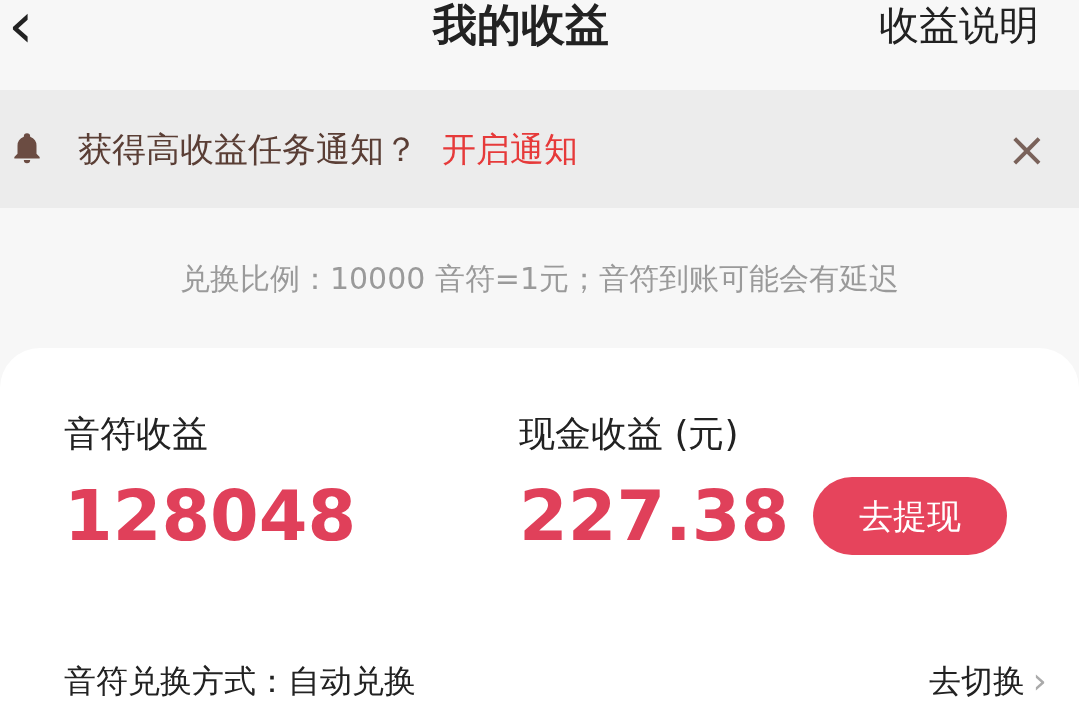  Describe the element at coordinates (510, 149) in the screenshot. I see `enable-notification-link: 开启通知` at that location.